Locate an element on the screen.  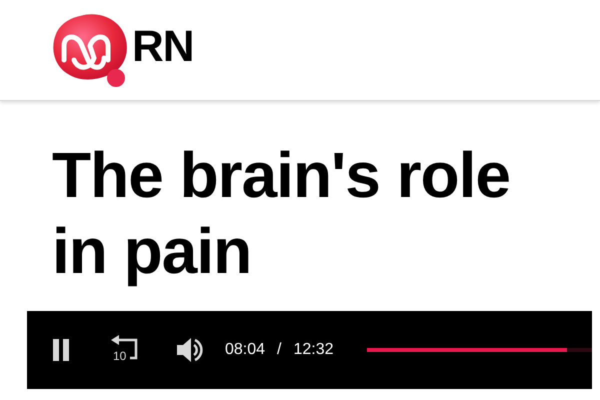
logo-text: RN is located at coordinates (163, 47).